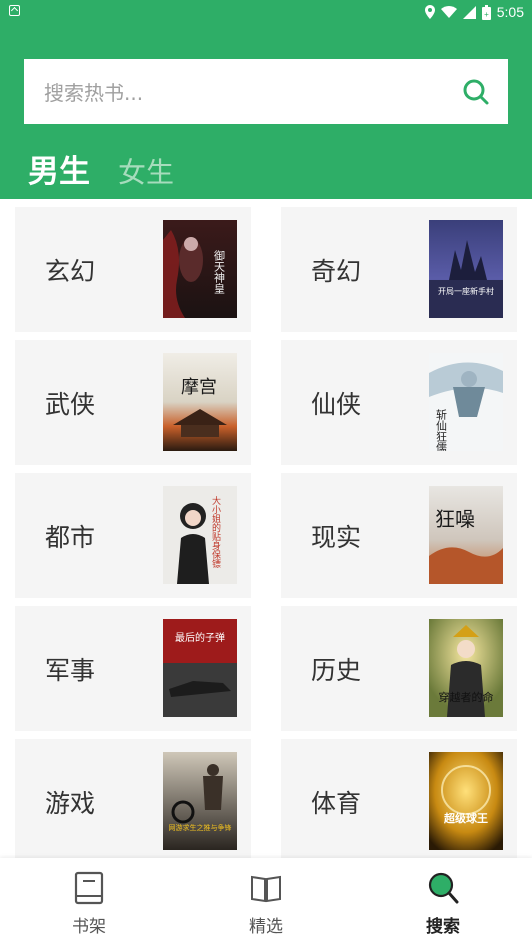 The width and height of the screenshot is (532, 944). What do you see at coordinates (133, 535) in the screenshot?
I see `category-card-dushi: 都市 大小姐的贴身保镖` at bounding box center [133, 535].